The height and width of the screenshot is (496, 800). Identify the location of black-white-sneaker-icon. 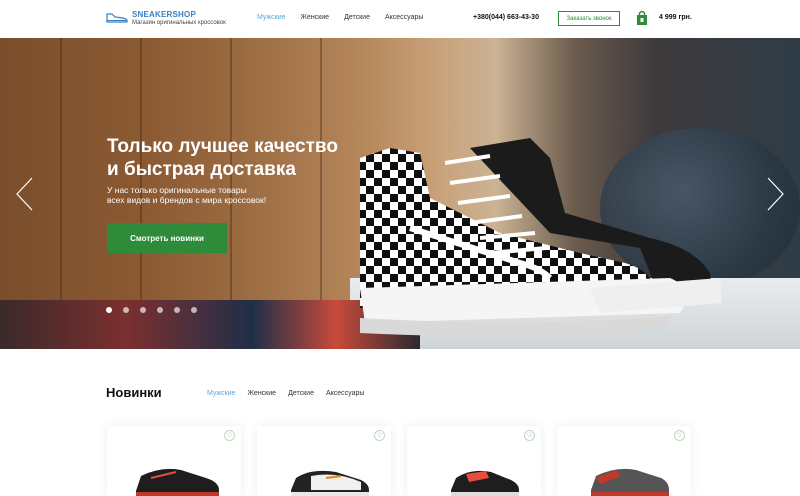
(330, 483).